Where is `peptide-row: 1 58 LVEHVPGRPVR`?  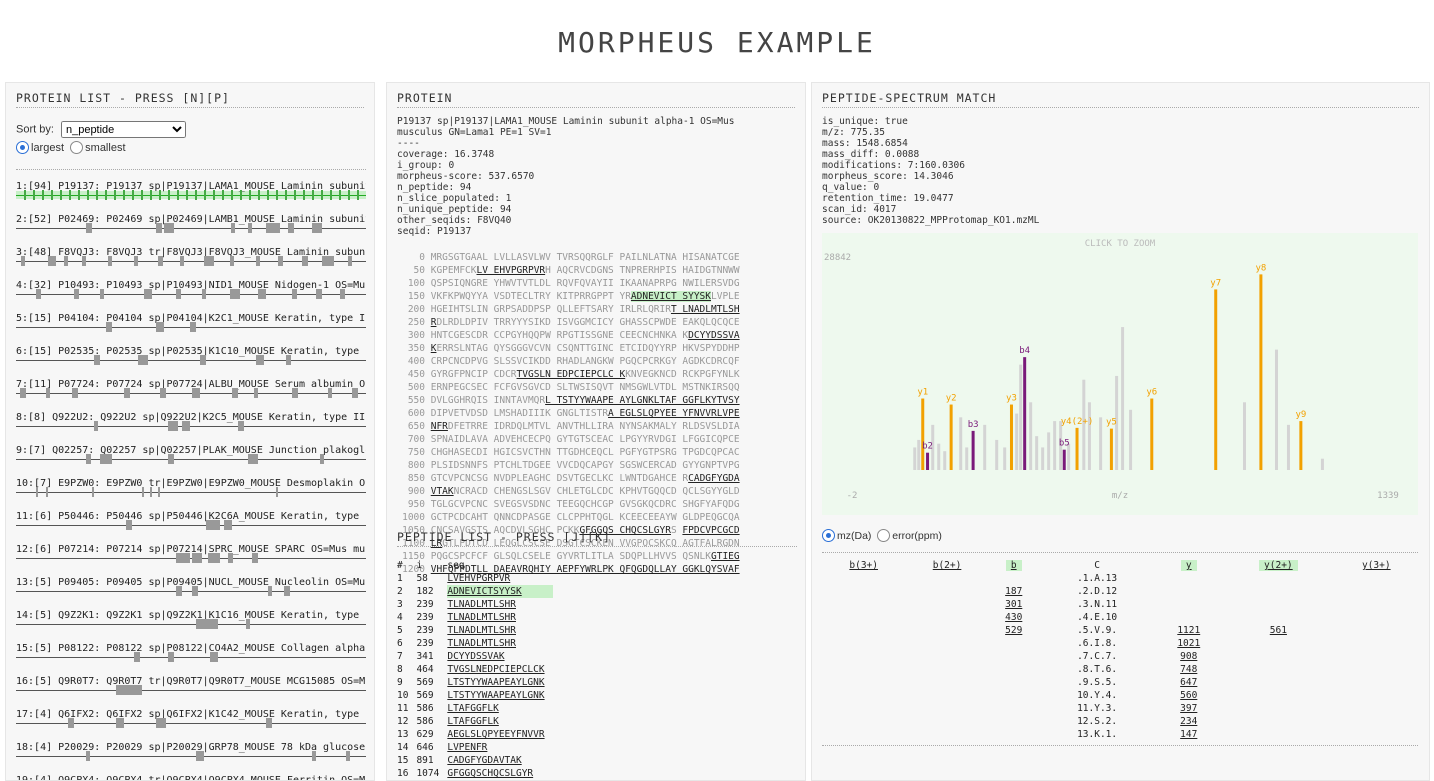
peptide-row: 1 58 LVEHVPGRPVR is located at coordinates (475, 578).